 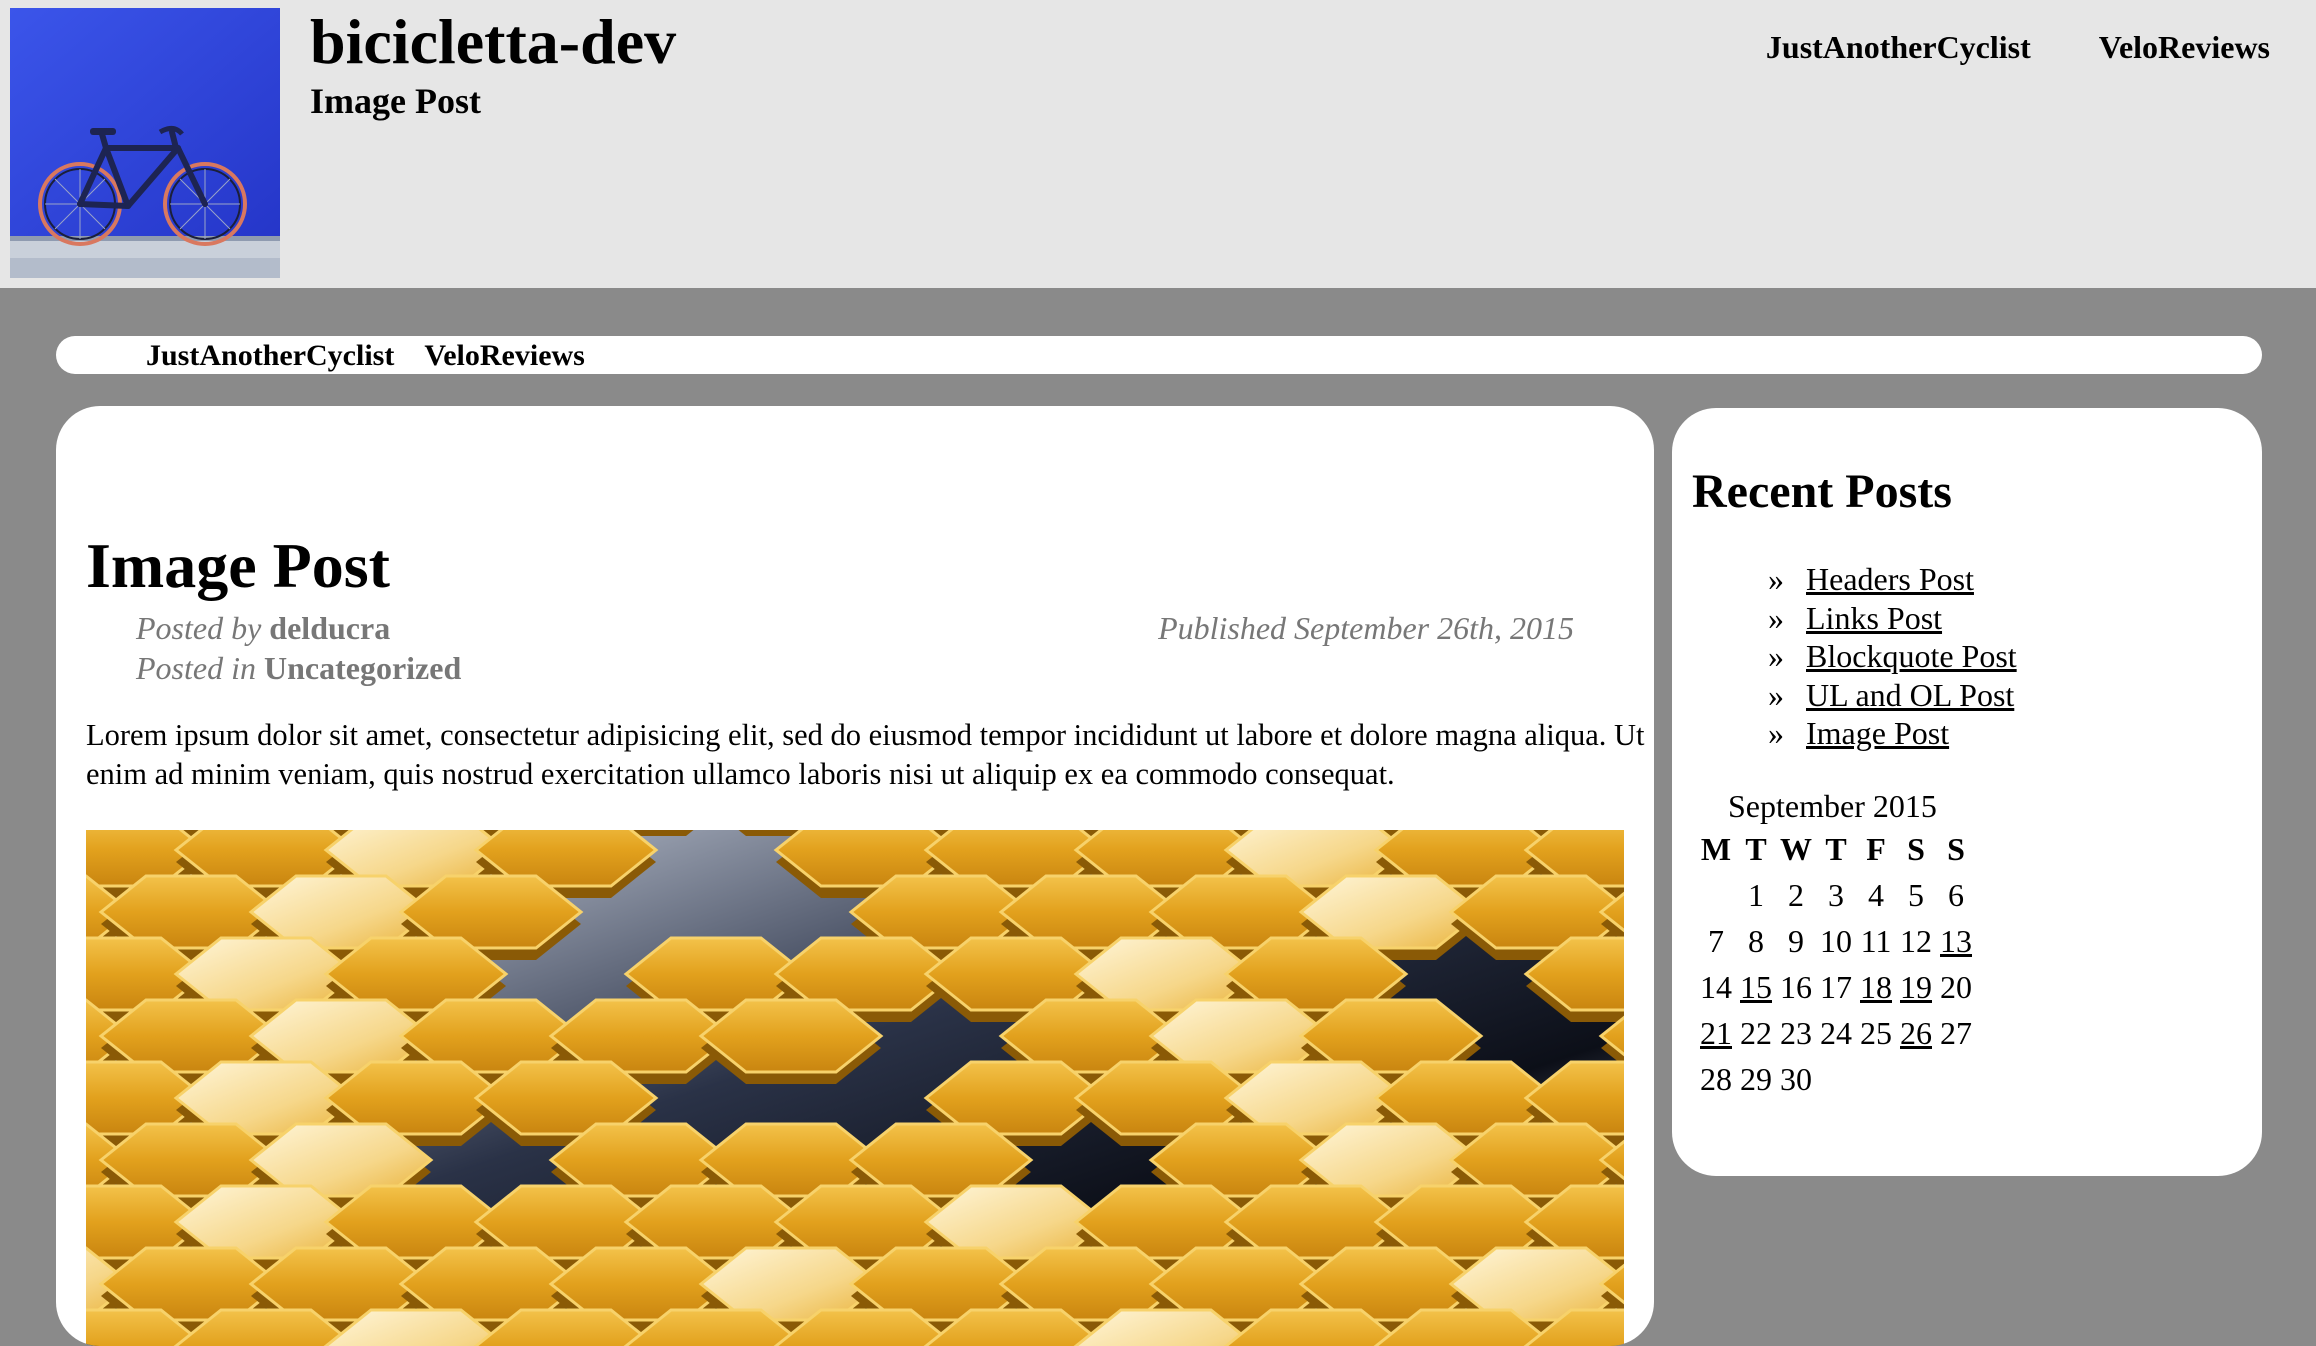 I want to click on calendar-day-link: 18, so click(x=1876, y=987).